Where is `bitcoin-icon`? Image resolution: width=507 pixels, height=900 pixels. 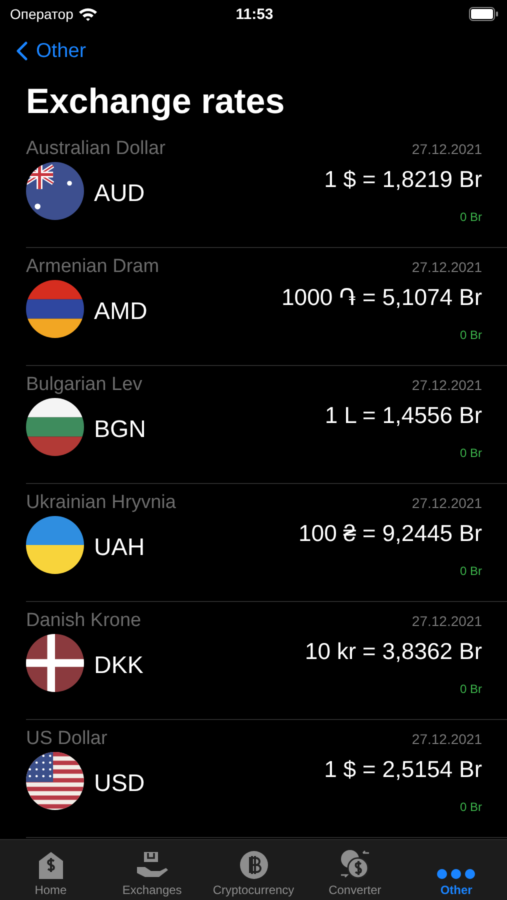
bitcoin-icon is located at coordinates (253, 865).